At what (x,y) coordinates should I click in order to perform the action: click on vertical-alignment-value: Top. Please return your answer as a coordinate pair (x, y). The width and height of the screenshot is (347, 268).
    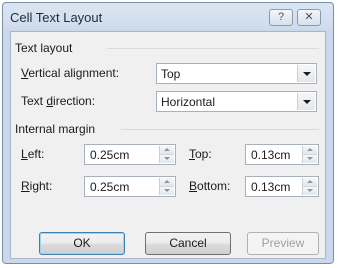
    Looking at the image, I should click on (171, 74).